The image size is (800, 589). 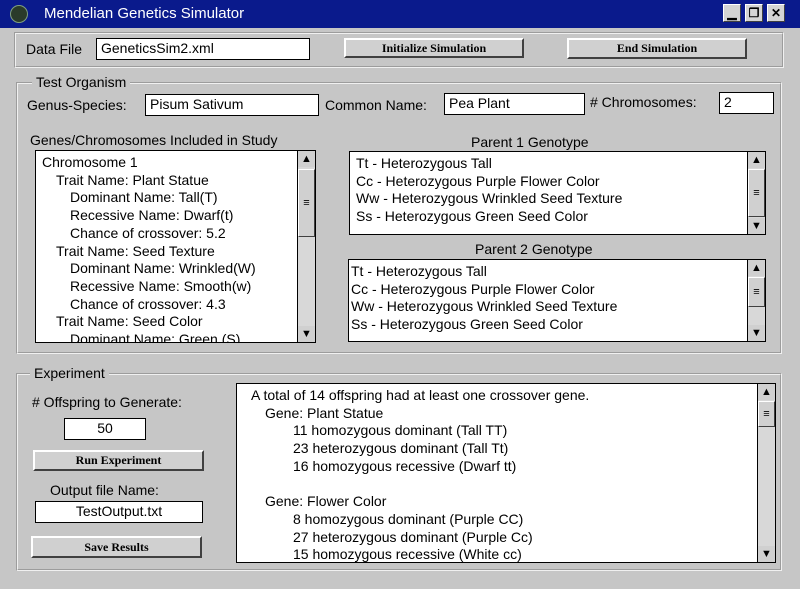 I want to click on results-line: Gene: Flower Color, so click(x=326, y=501).